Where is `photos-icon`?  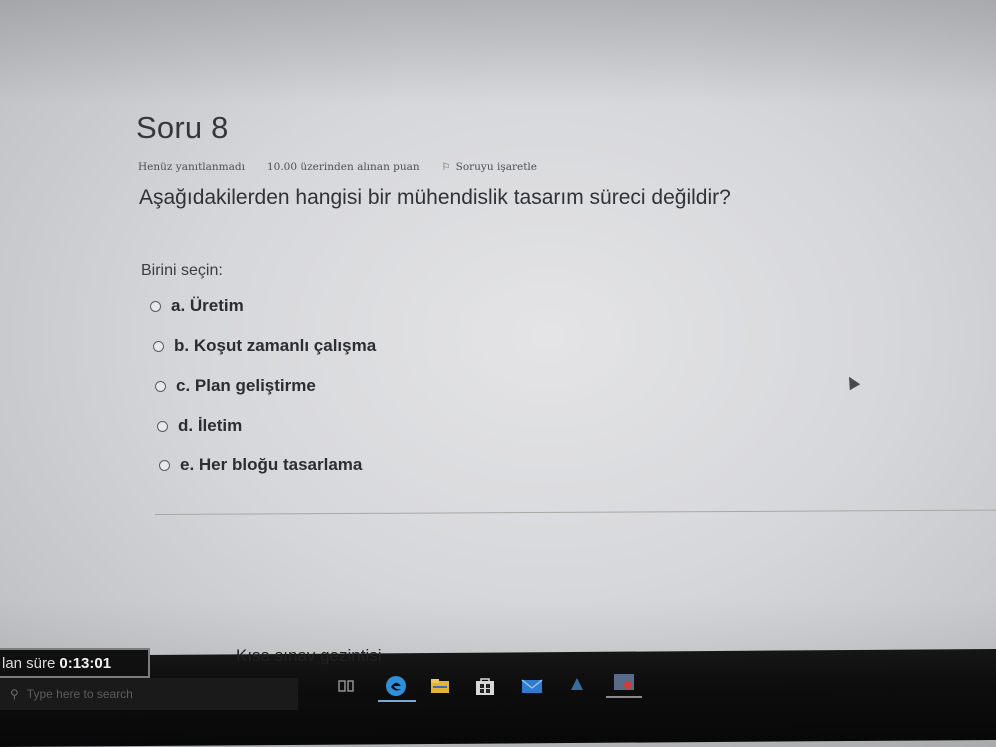
photos-icon is located at coordinates (624, 682).